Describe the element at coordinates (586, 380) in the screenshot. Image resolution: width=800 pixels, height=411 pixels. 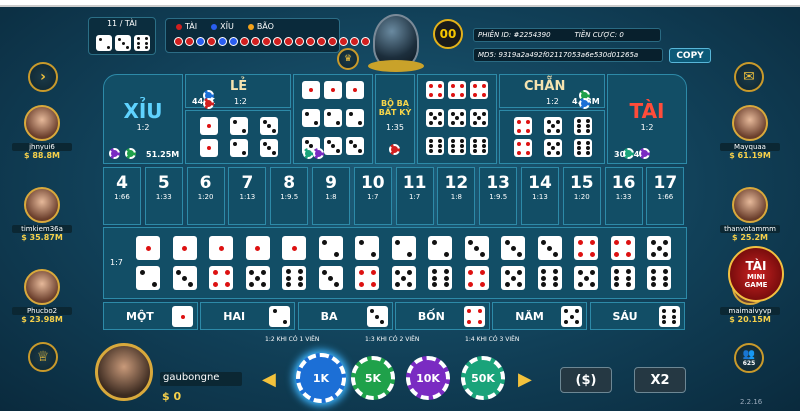
I see `rebet-button: ($)` at that location.